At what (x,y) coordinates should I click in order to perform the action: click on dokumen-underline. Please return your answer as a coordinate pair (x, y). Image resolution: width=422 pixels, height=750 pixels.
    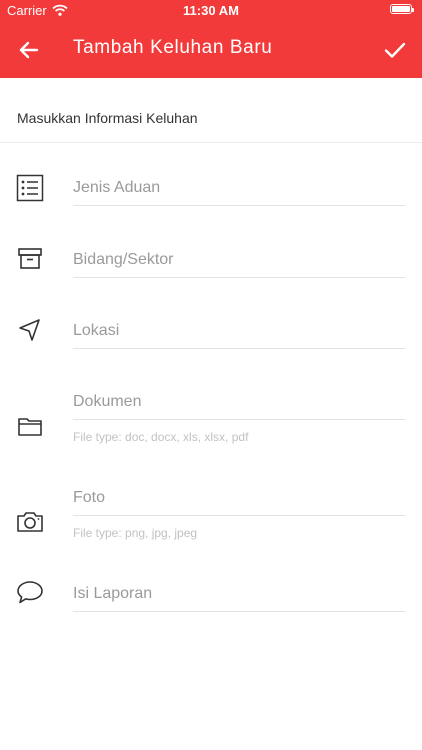
    Looking at the image, I should click on (239, 419).